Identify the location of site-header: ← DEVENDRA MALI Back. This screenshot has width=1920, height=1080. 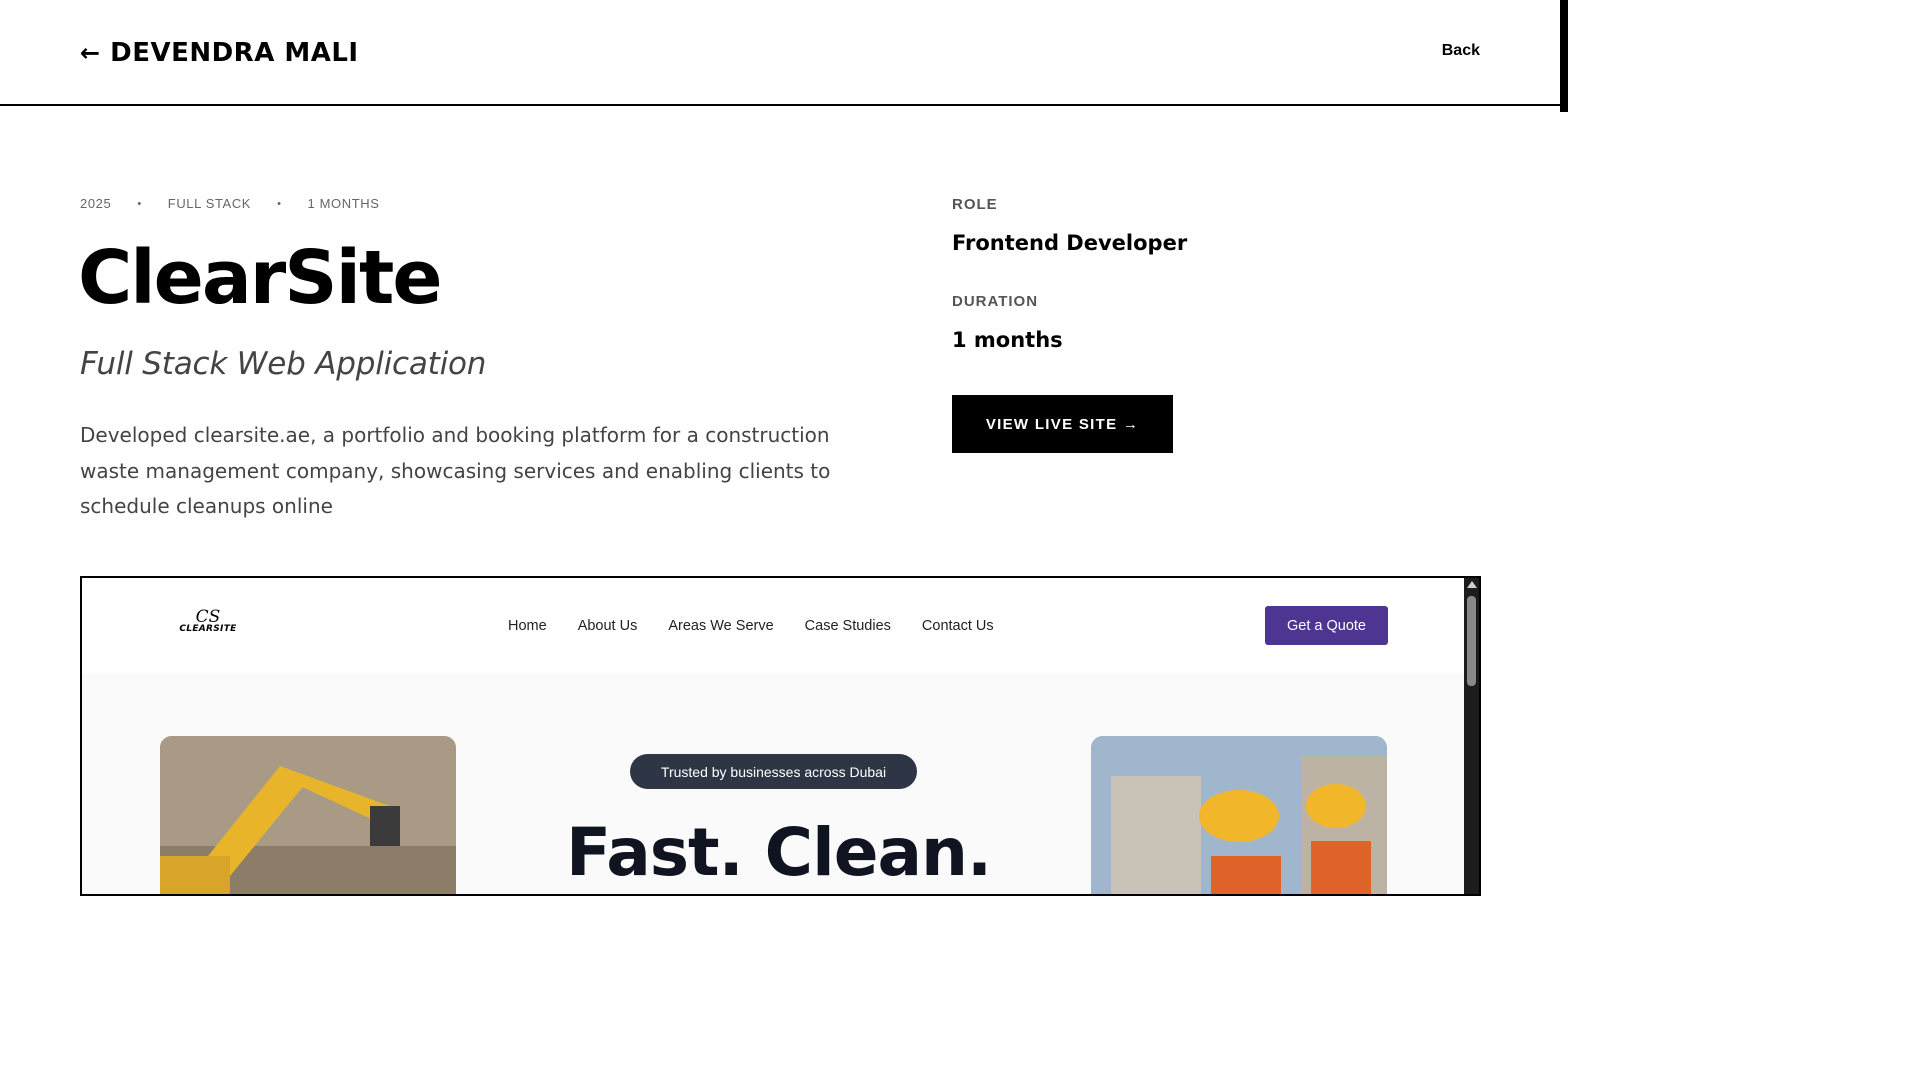
(784, 53).